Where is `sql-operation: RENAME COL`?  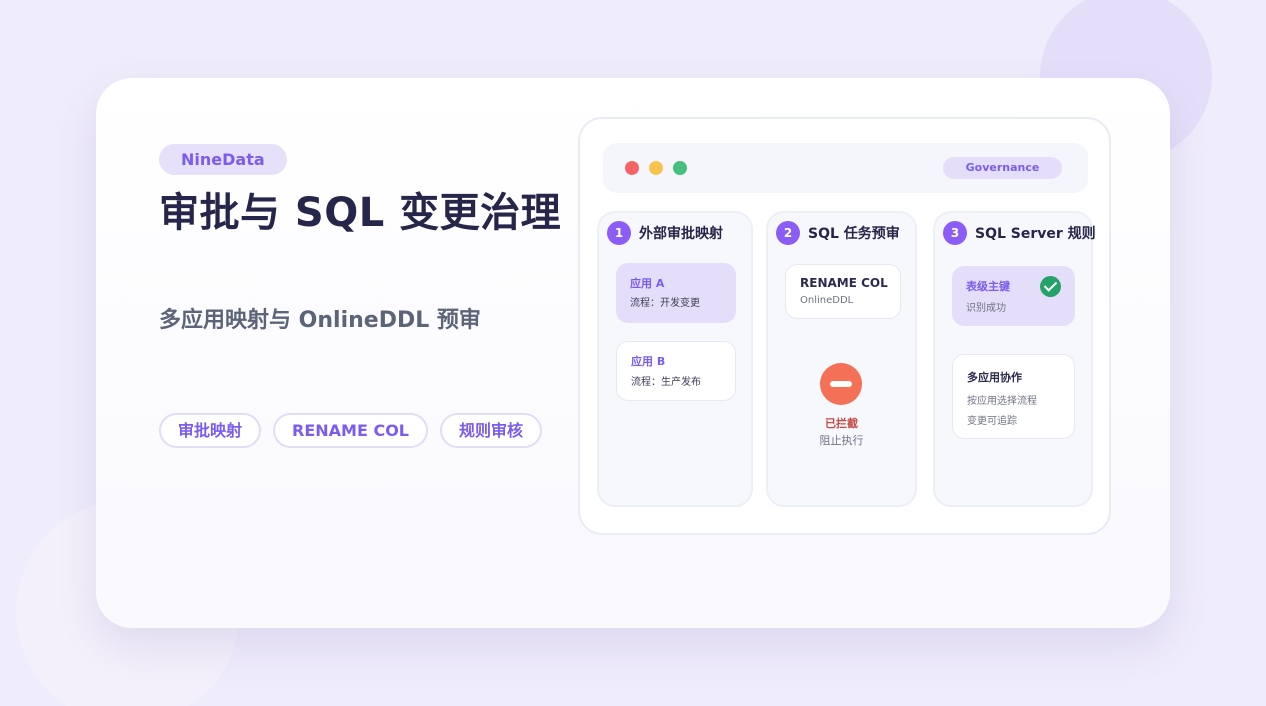
sql-operation: RENAME COL is located at coordinates (844, 283).